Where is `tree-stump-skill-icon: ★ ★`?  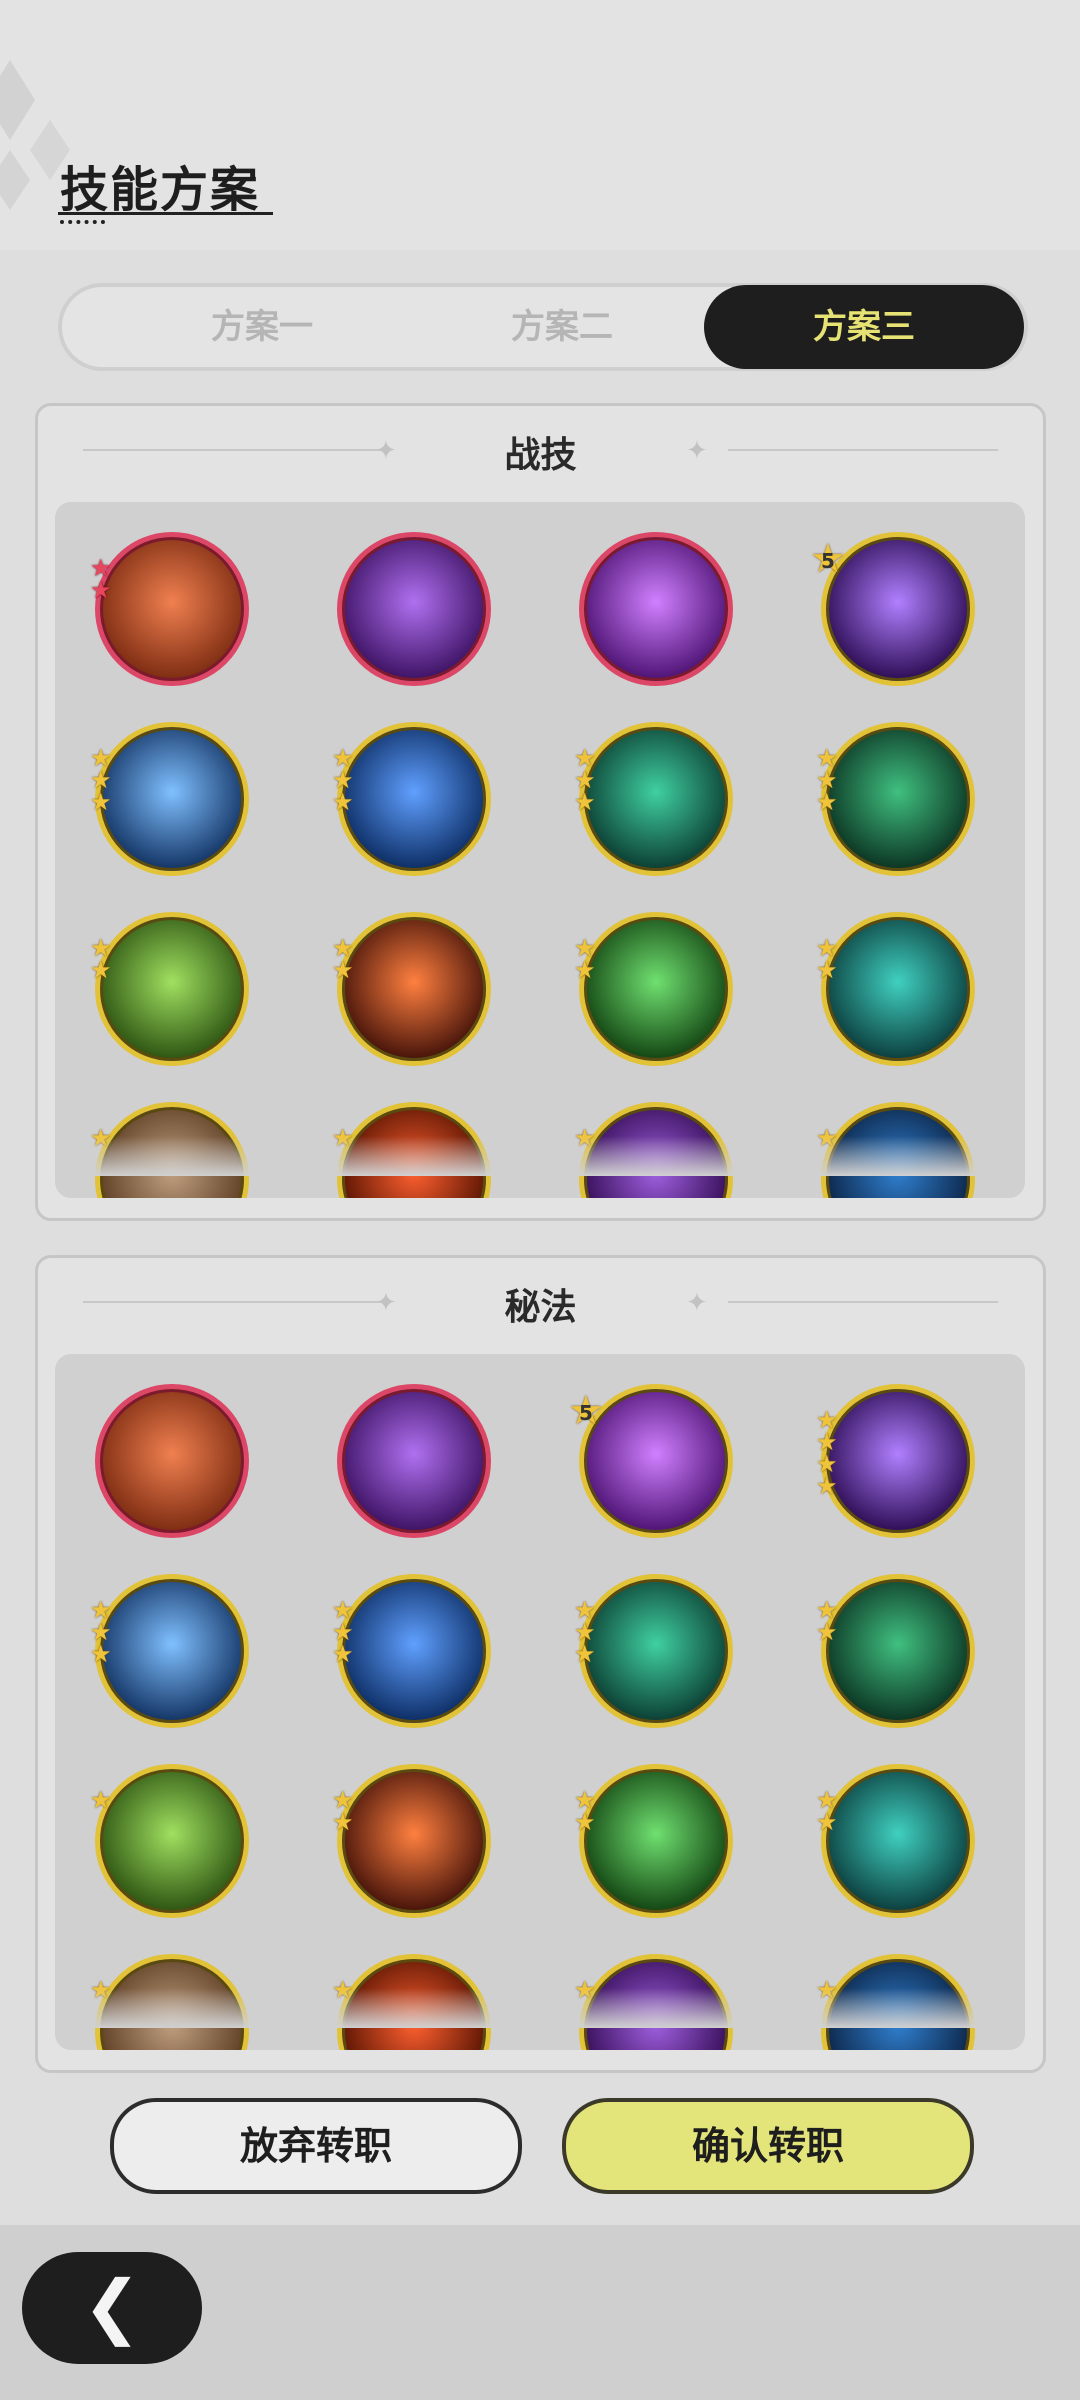 tree-stump-skill-icon: ★ ★ is located at coordinates (169, 989).